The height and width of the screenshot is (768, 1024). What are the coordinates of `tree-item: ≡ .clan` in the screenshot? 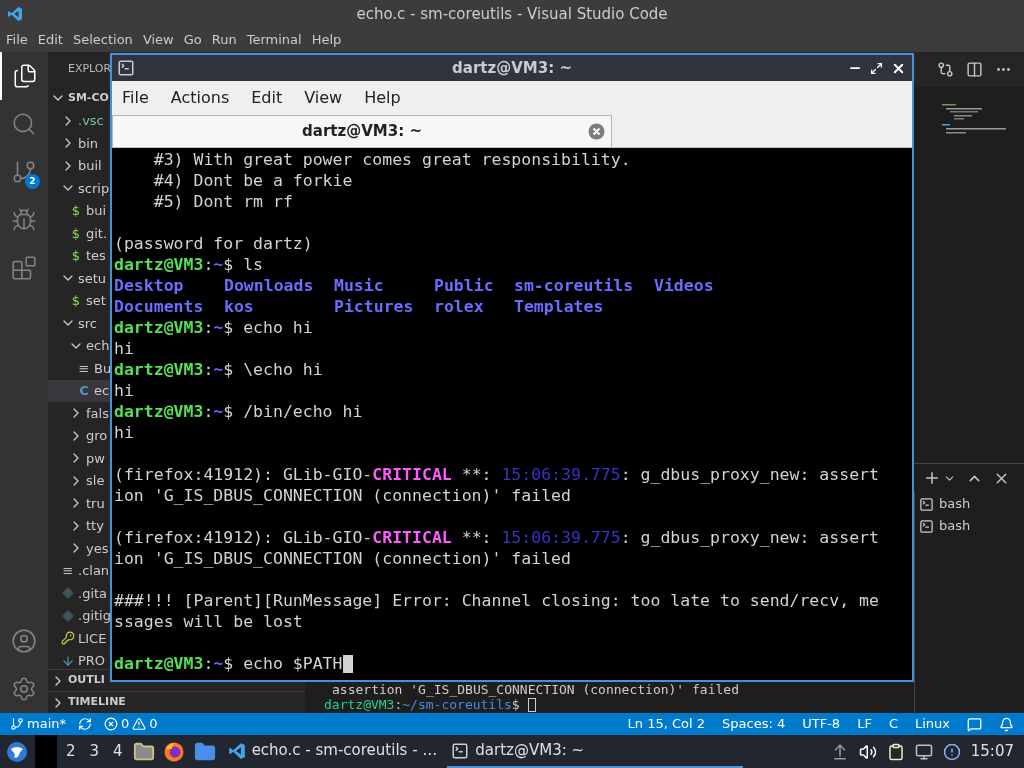 It's located at (79, 570).